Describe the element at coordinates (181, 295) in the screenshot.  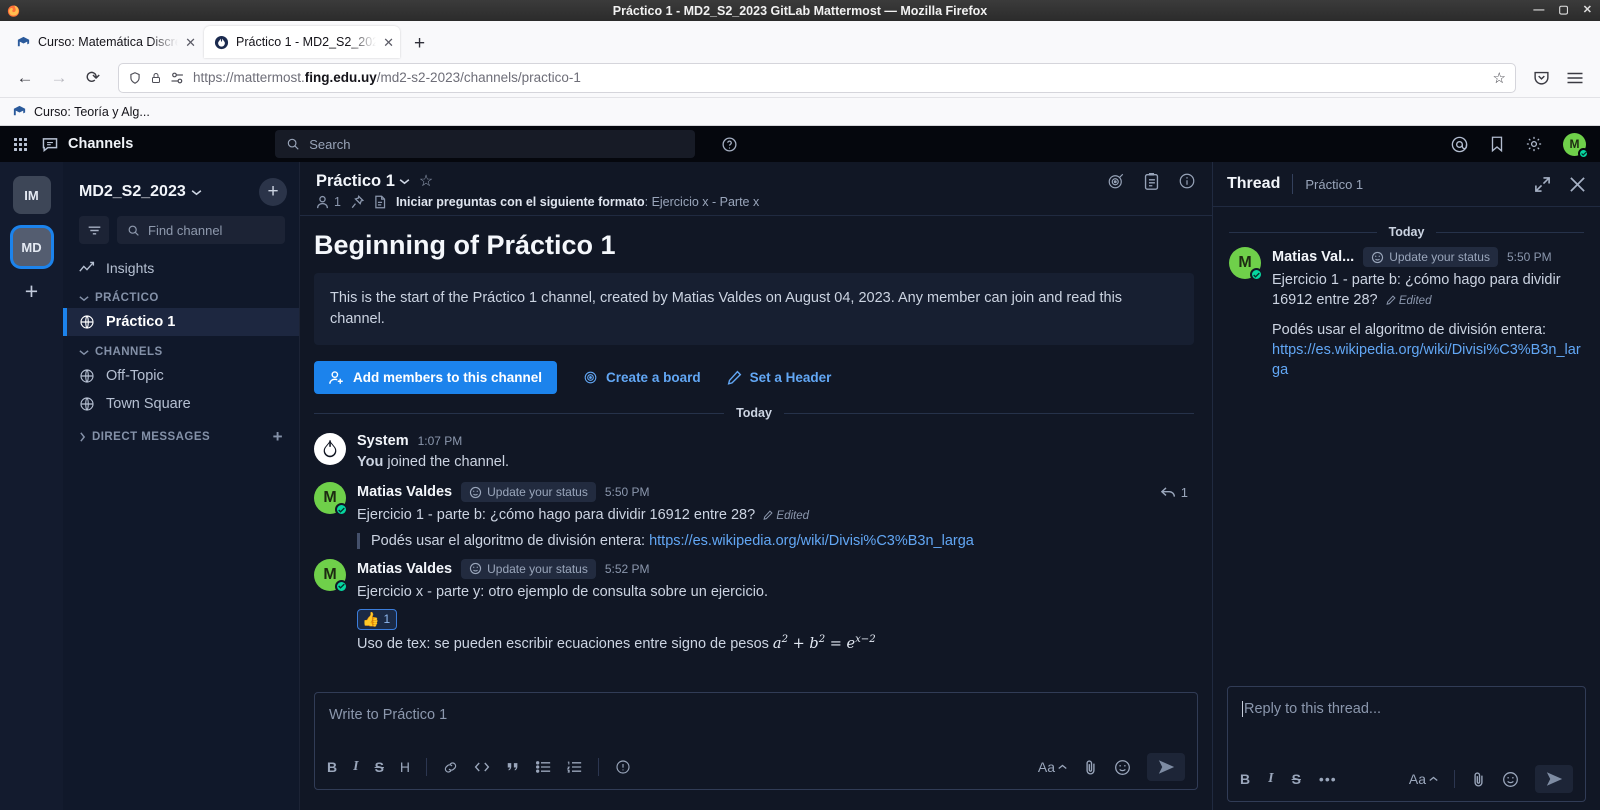
I see `category-practico: PRÁCTICO` at that location.